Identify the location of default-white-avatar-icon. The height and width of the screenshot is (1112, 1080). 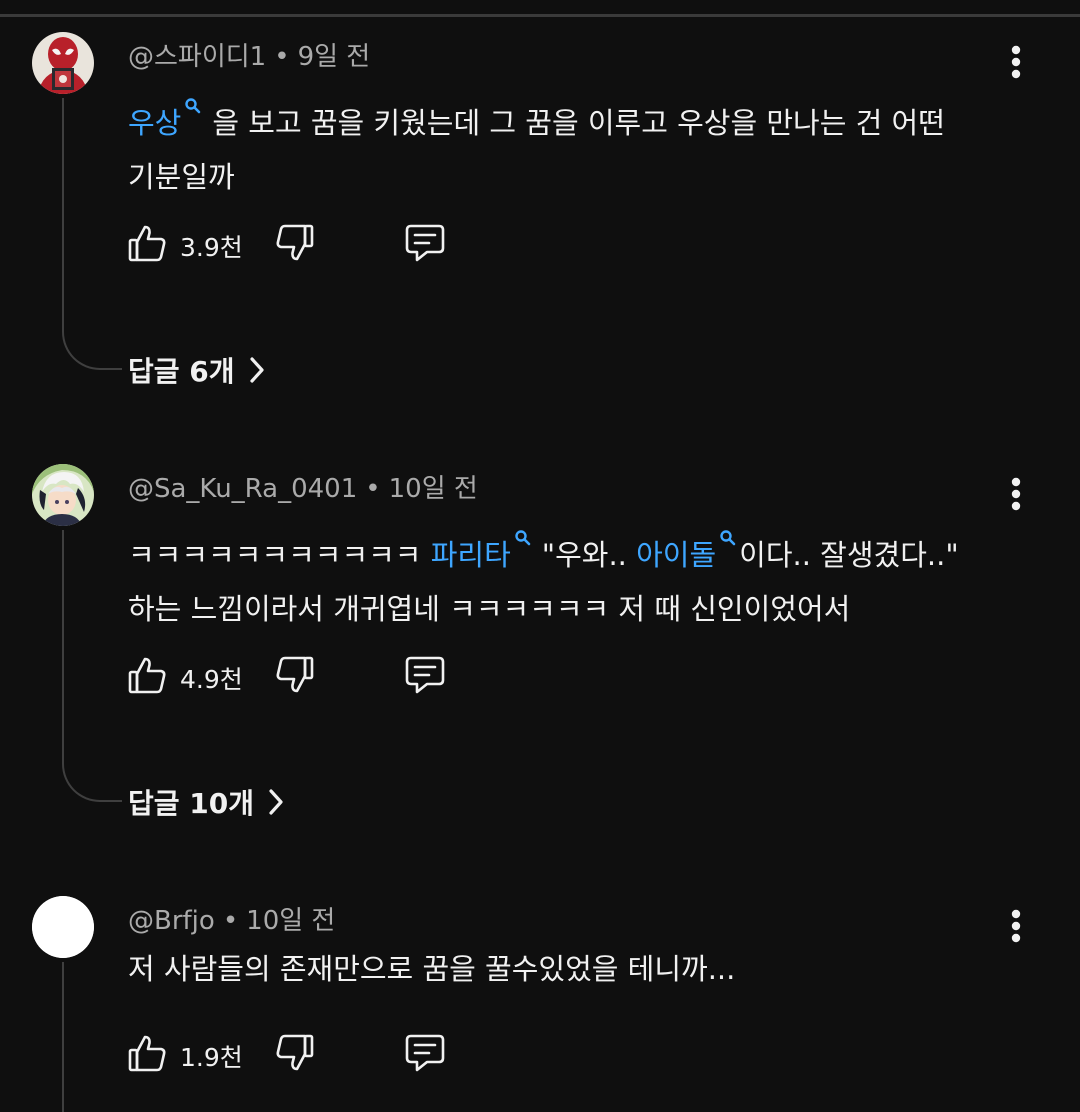
(63, 927).